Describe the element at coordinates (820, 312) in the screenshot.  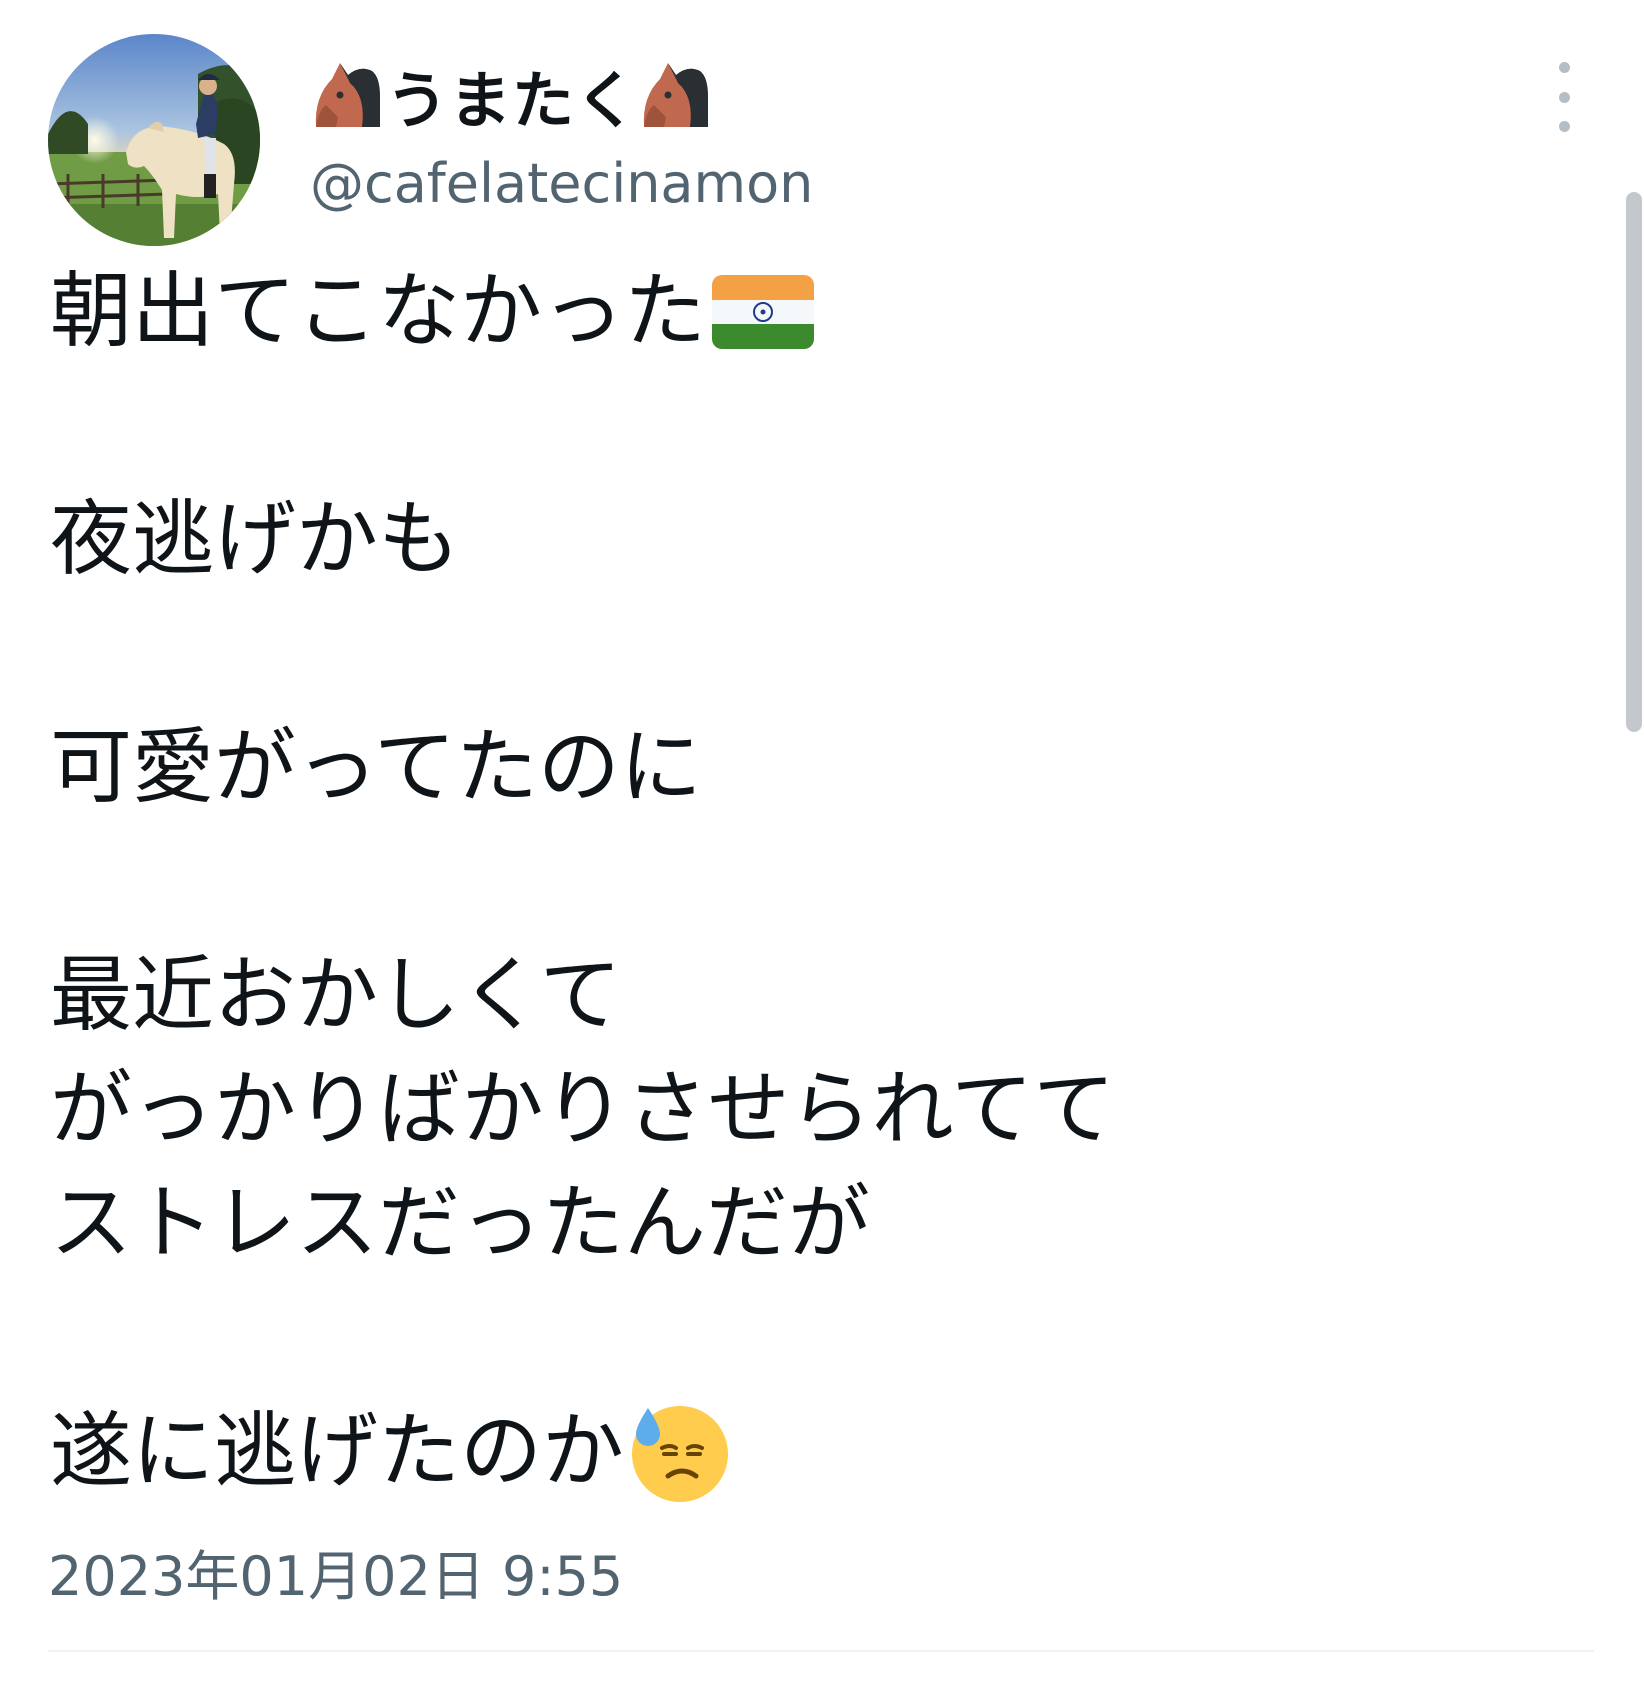
I see `tweet-line: 朝出てこなかった` at that location.